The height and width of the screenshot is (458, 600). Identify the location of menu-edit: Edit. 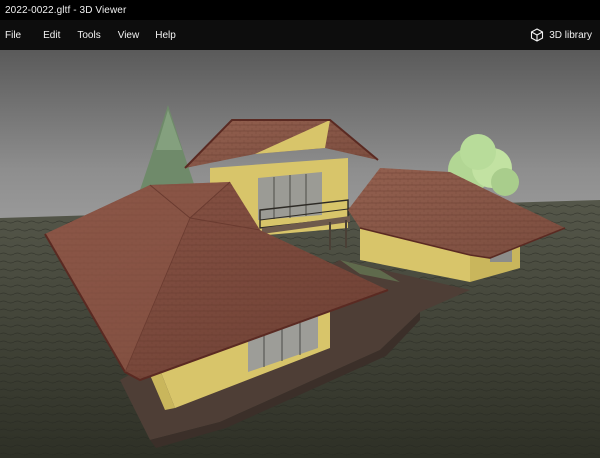
(51, 35).